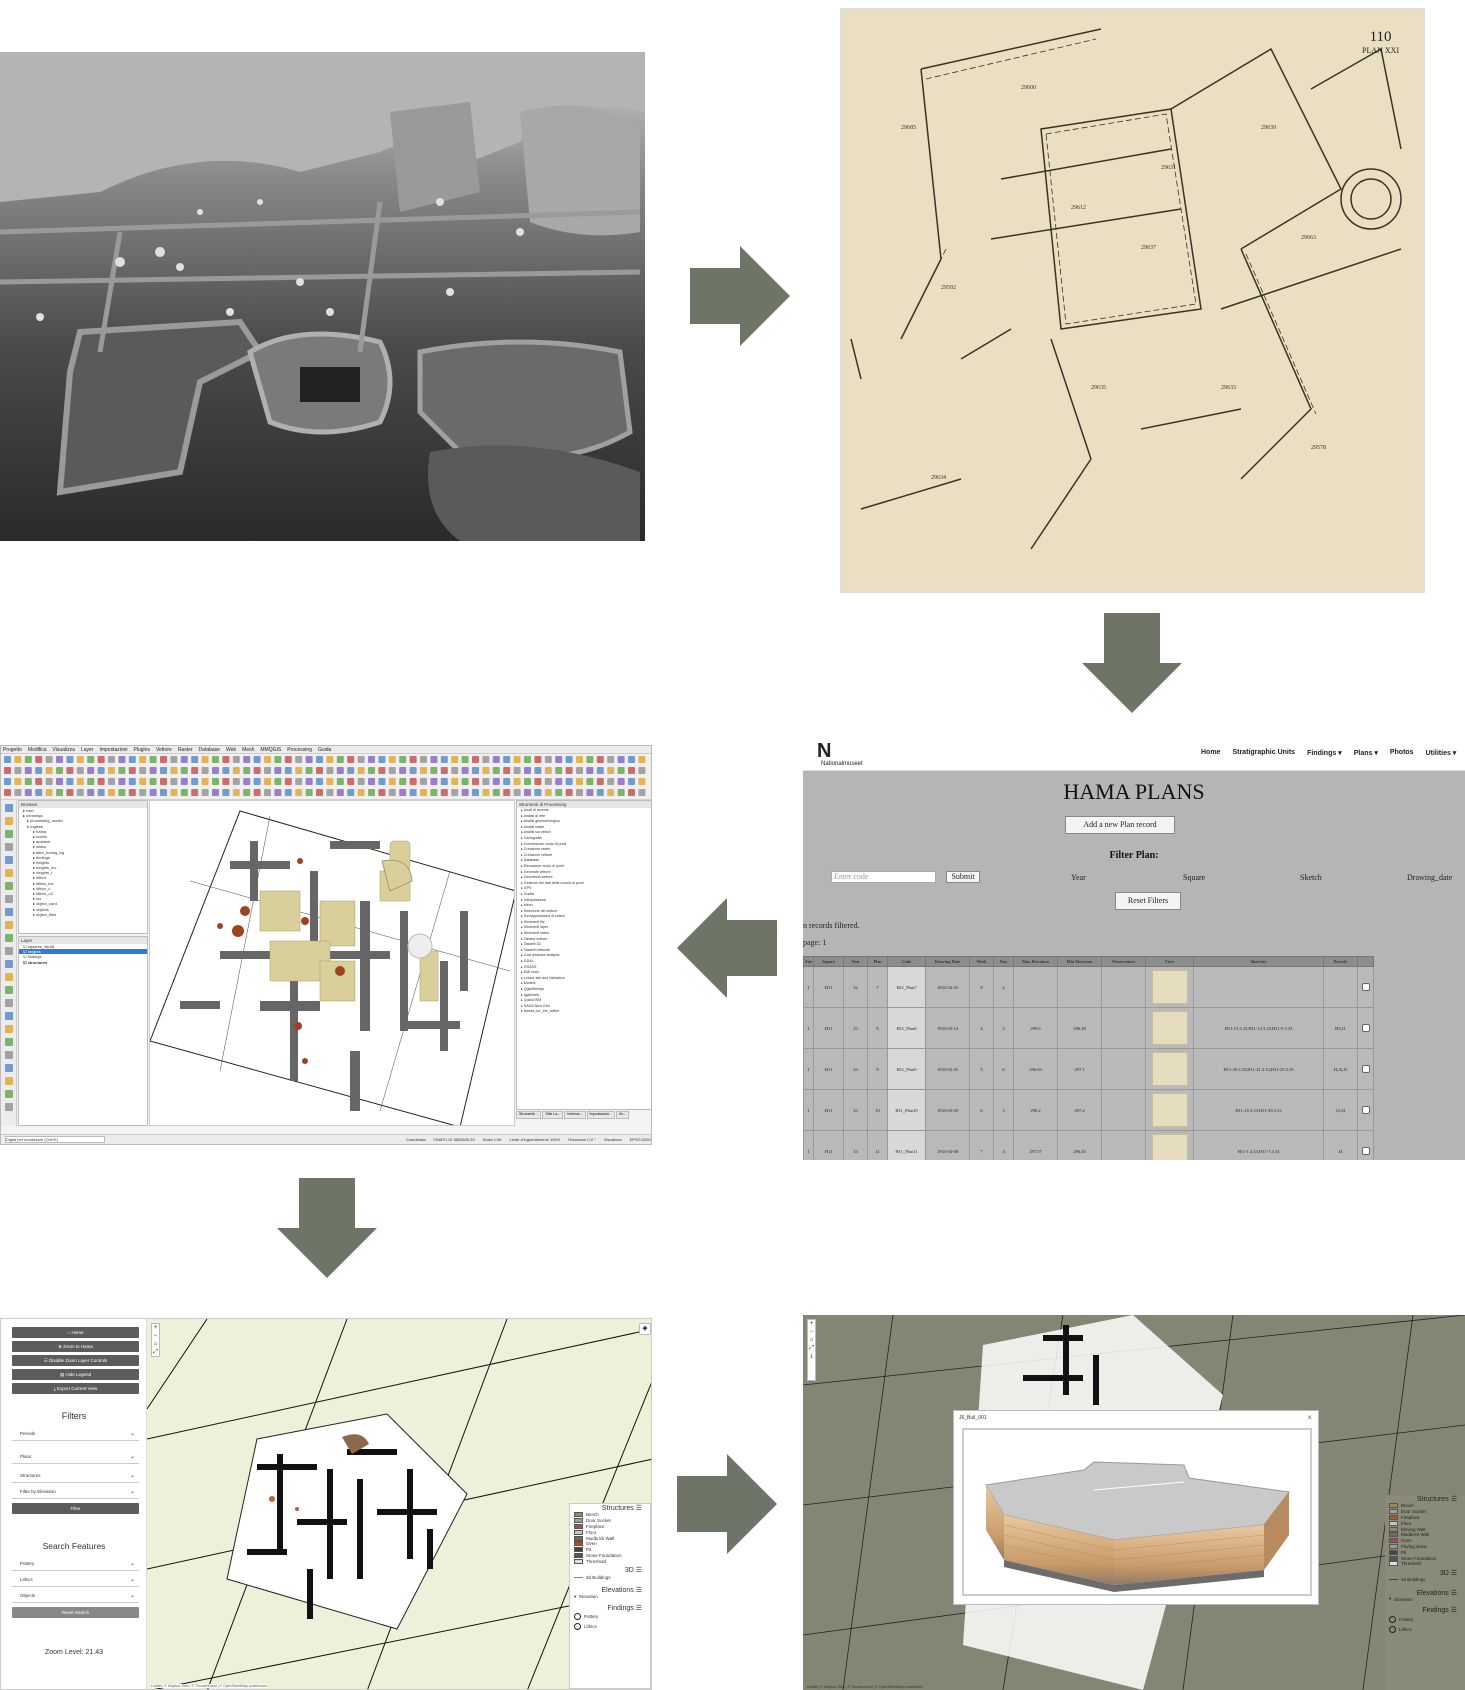 The image size is (1465, 1690). I want to click on table-header: Max Elevation, so click(1035, 961).